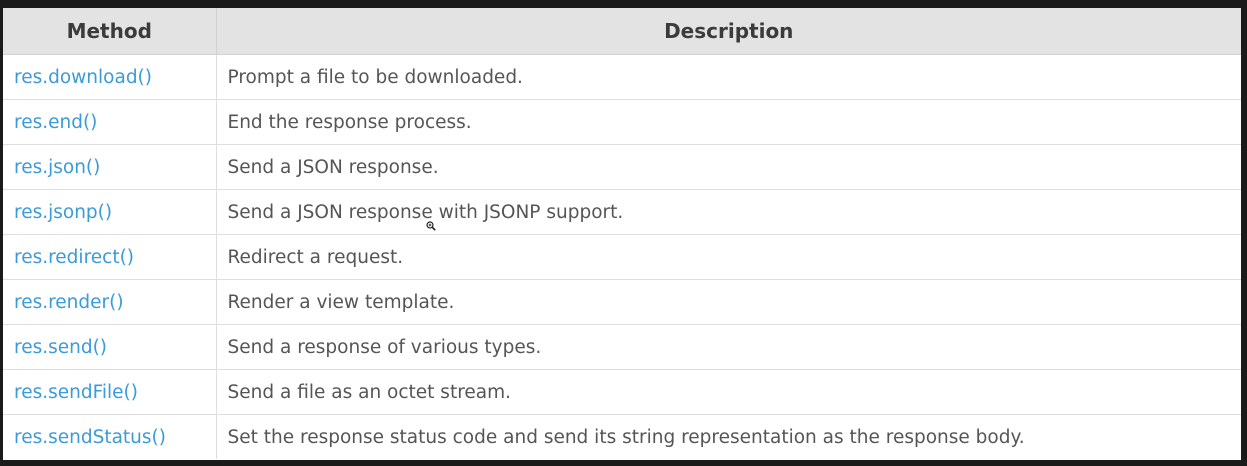 This screenshot has height=466, width=1247. I want to click on table-header-row: Method Description, so click(622, 31).